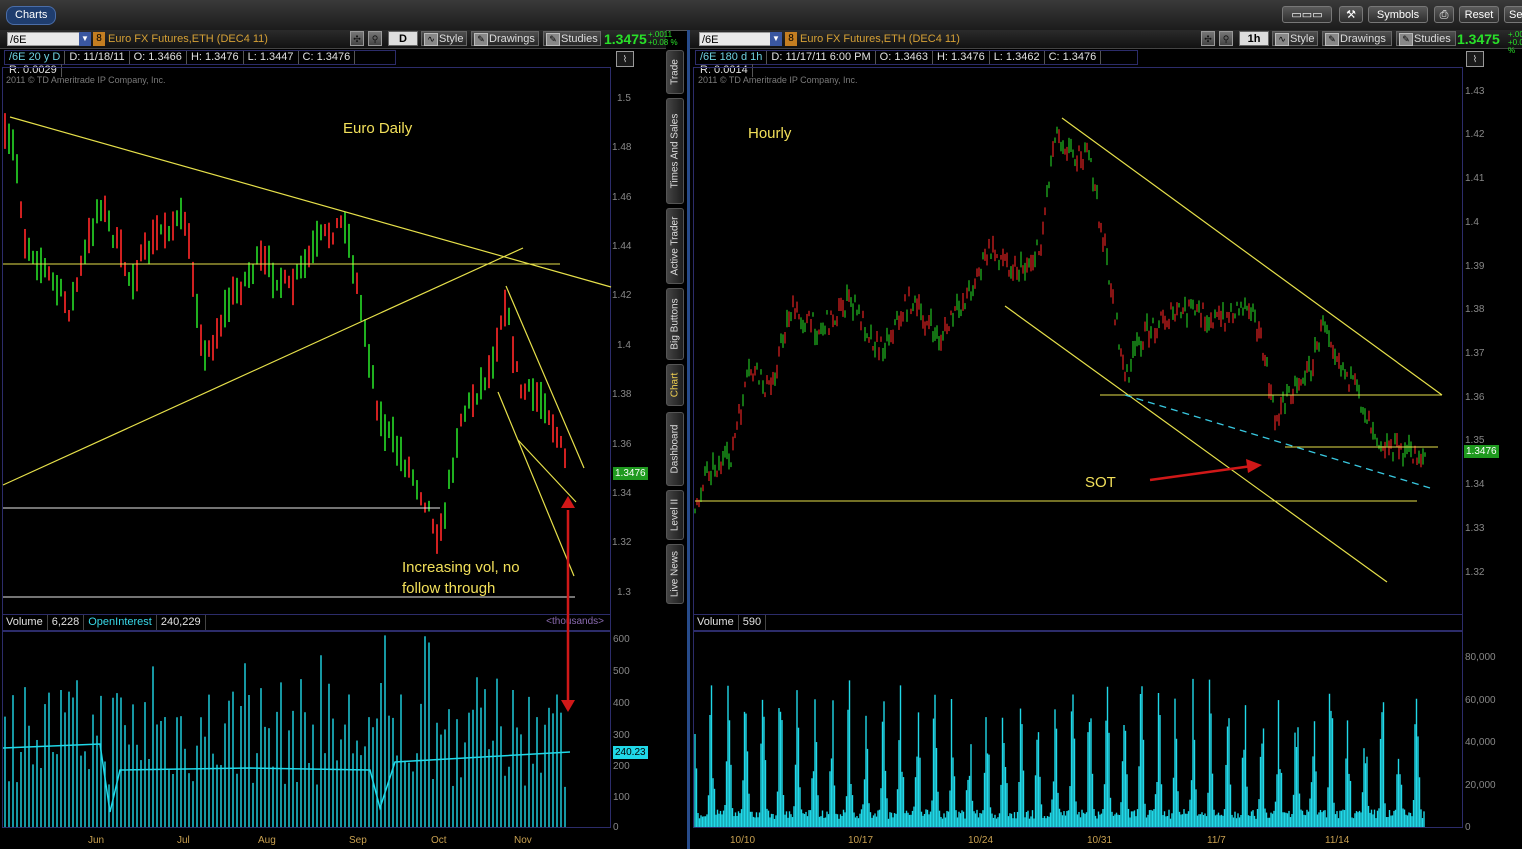 This screenshot has height=849, width=1522. I want to click on right-dashed-support, so click(1277, 441).